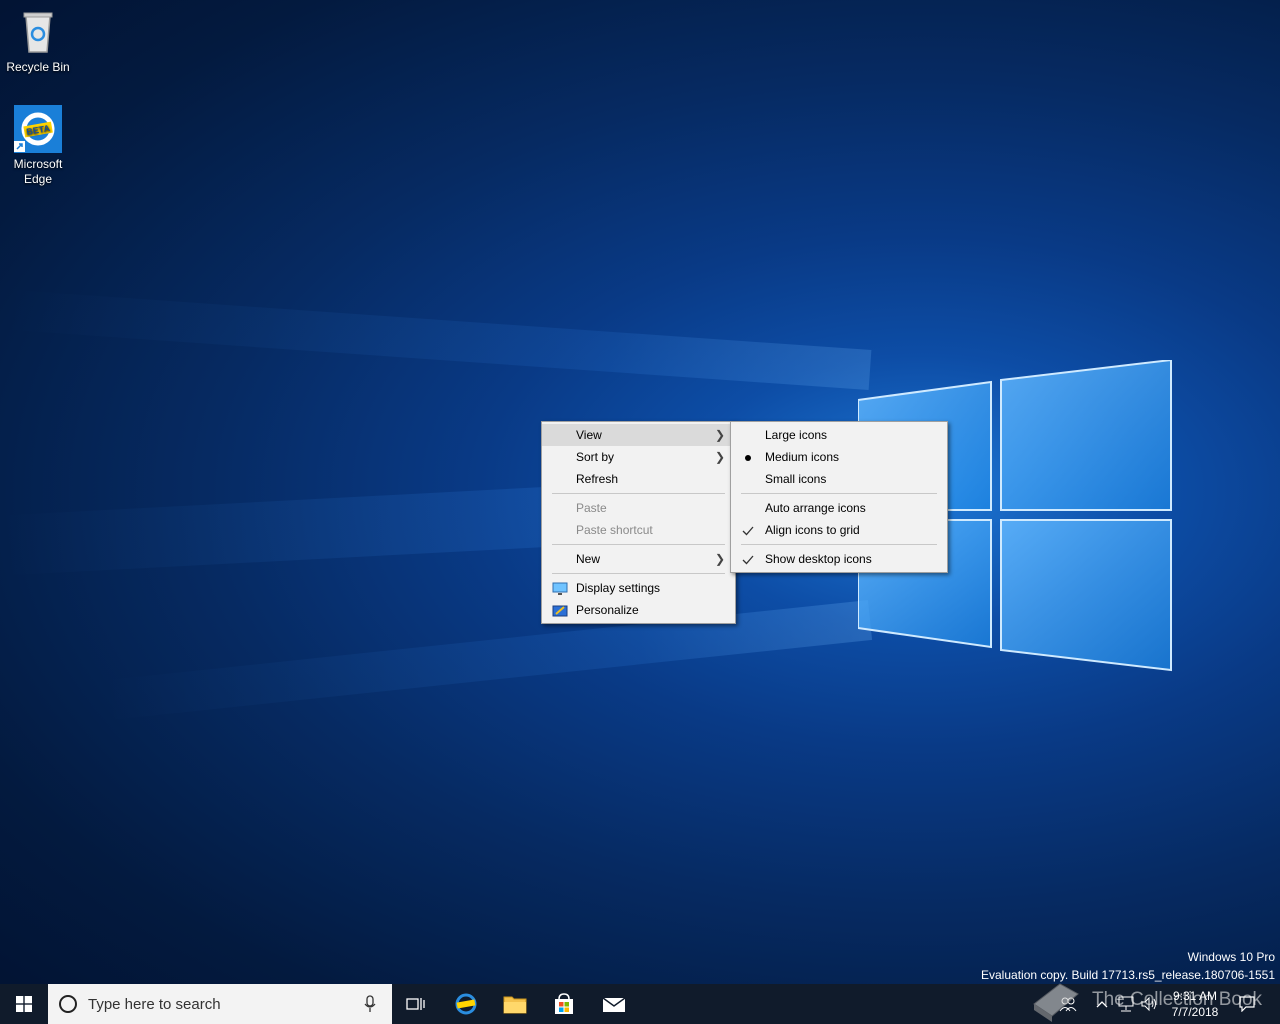 The width and height of the screenshot is (1280, 1024). I want to click on menu-item-label: Refresh, so click(597, 479).